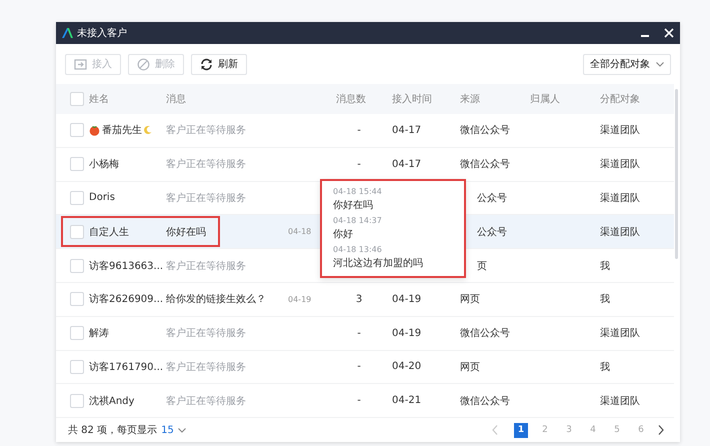  I want to click on item-count: 共 82 项，每页显示, so click(113, 431).